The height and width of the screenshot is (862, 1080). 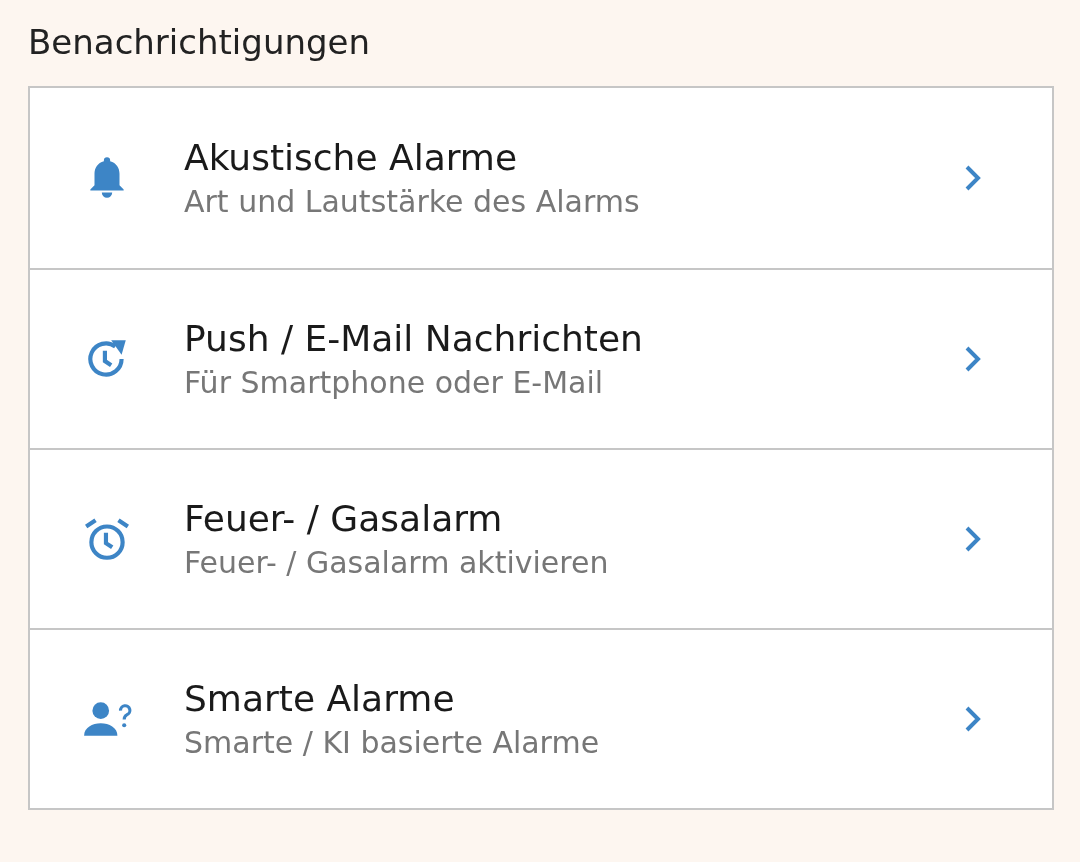 I want to click on row-title: Feuer- / Gasalarm, so click(x=344, y=518).